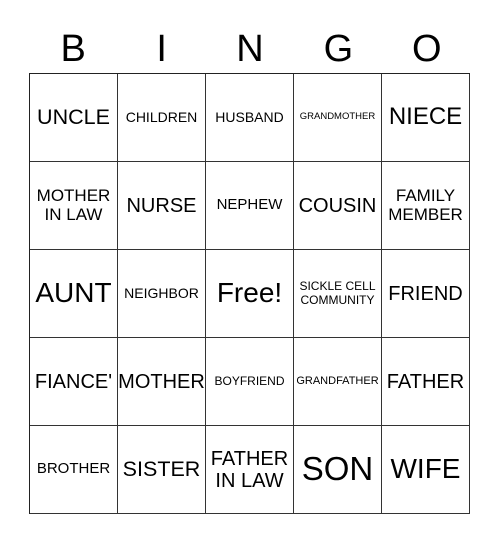  What do you see at coordinates (162, 470) in the screenshot?
I see `bingo-cell: SISTER` at bounding box center [162, 470].